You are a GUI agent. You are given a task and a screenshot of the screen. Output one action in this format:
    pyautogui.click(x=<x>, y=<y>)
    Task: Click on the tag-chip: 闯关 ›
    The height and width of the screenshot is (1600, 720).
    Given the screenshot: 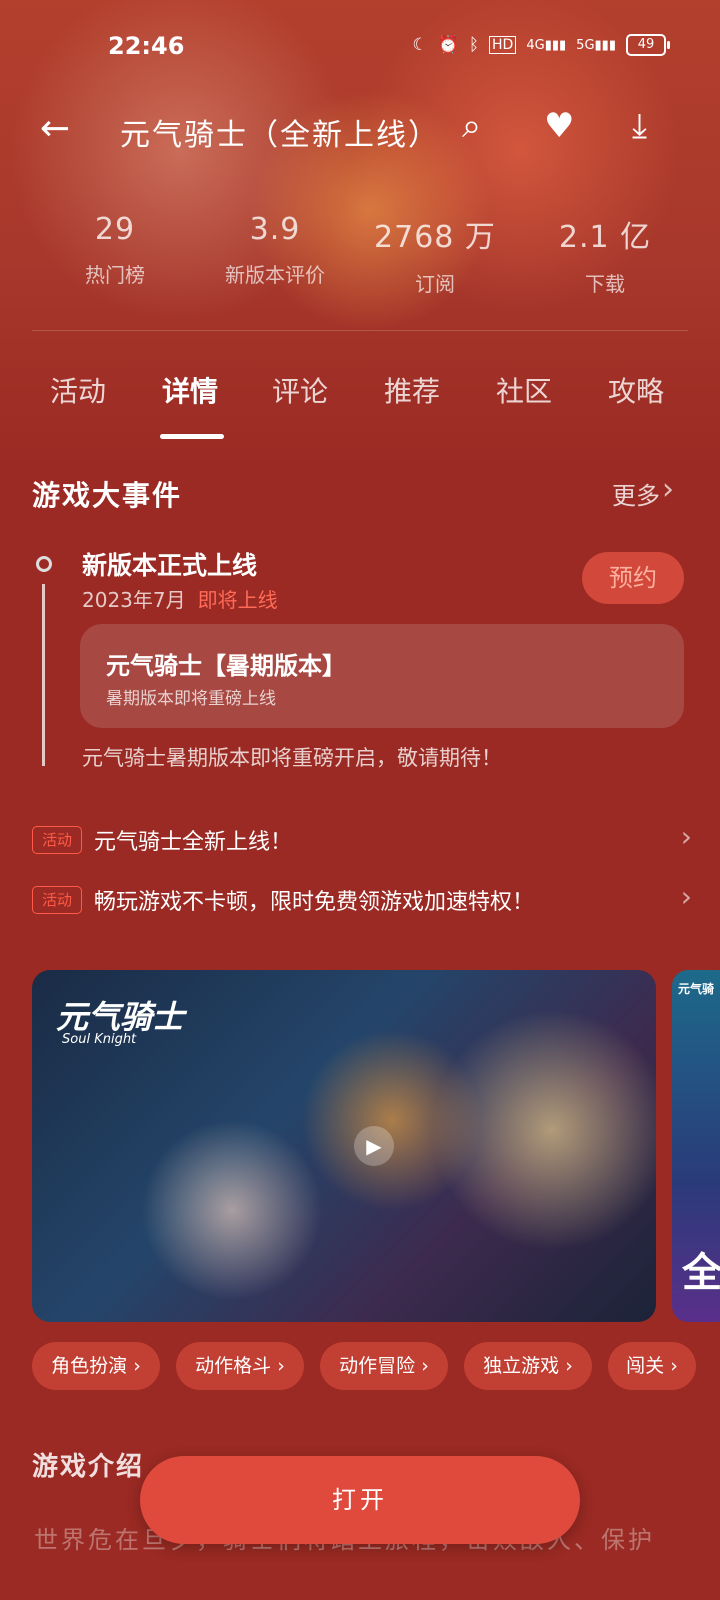 What is the action you would take?
    pyautogui.click(x=652, y=1366)
    